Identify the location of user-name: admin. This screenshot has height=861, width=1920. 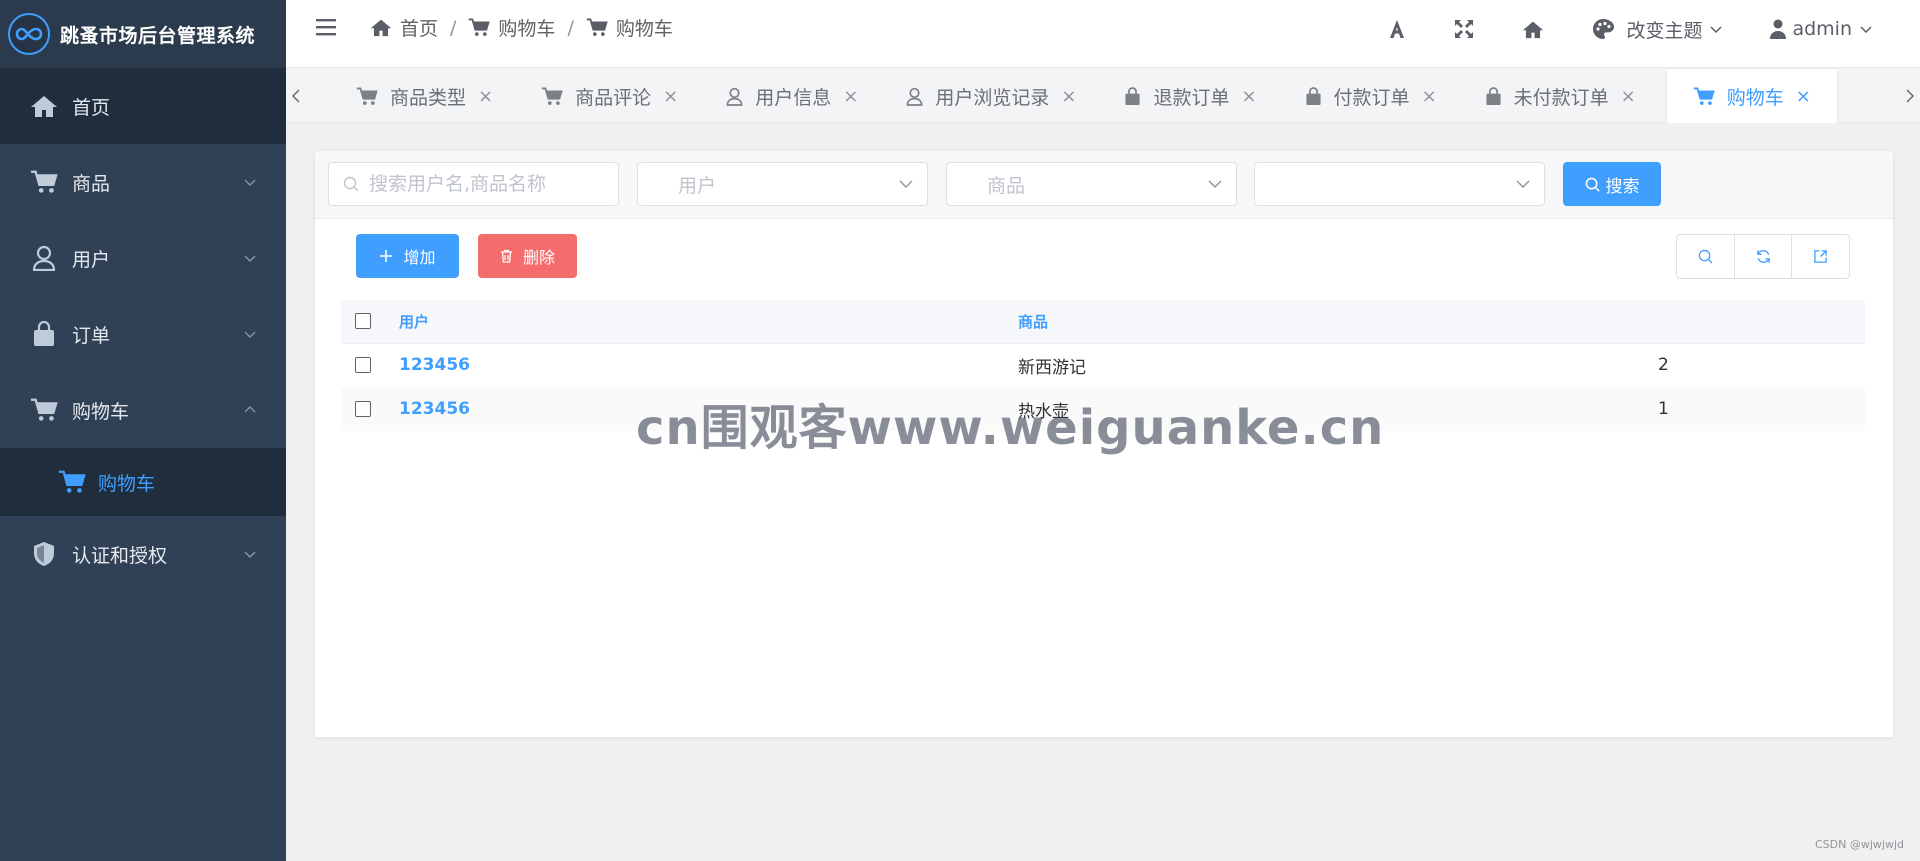
(1822, 29).